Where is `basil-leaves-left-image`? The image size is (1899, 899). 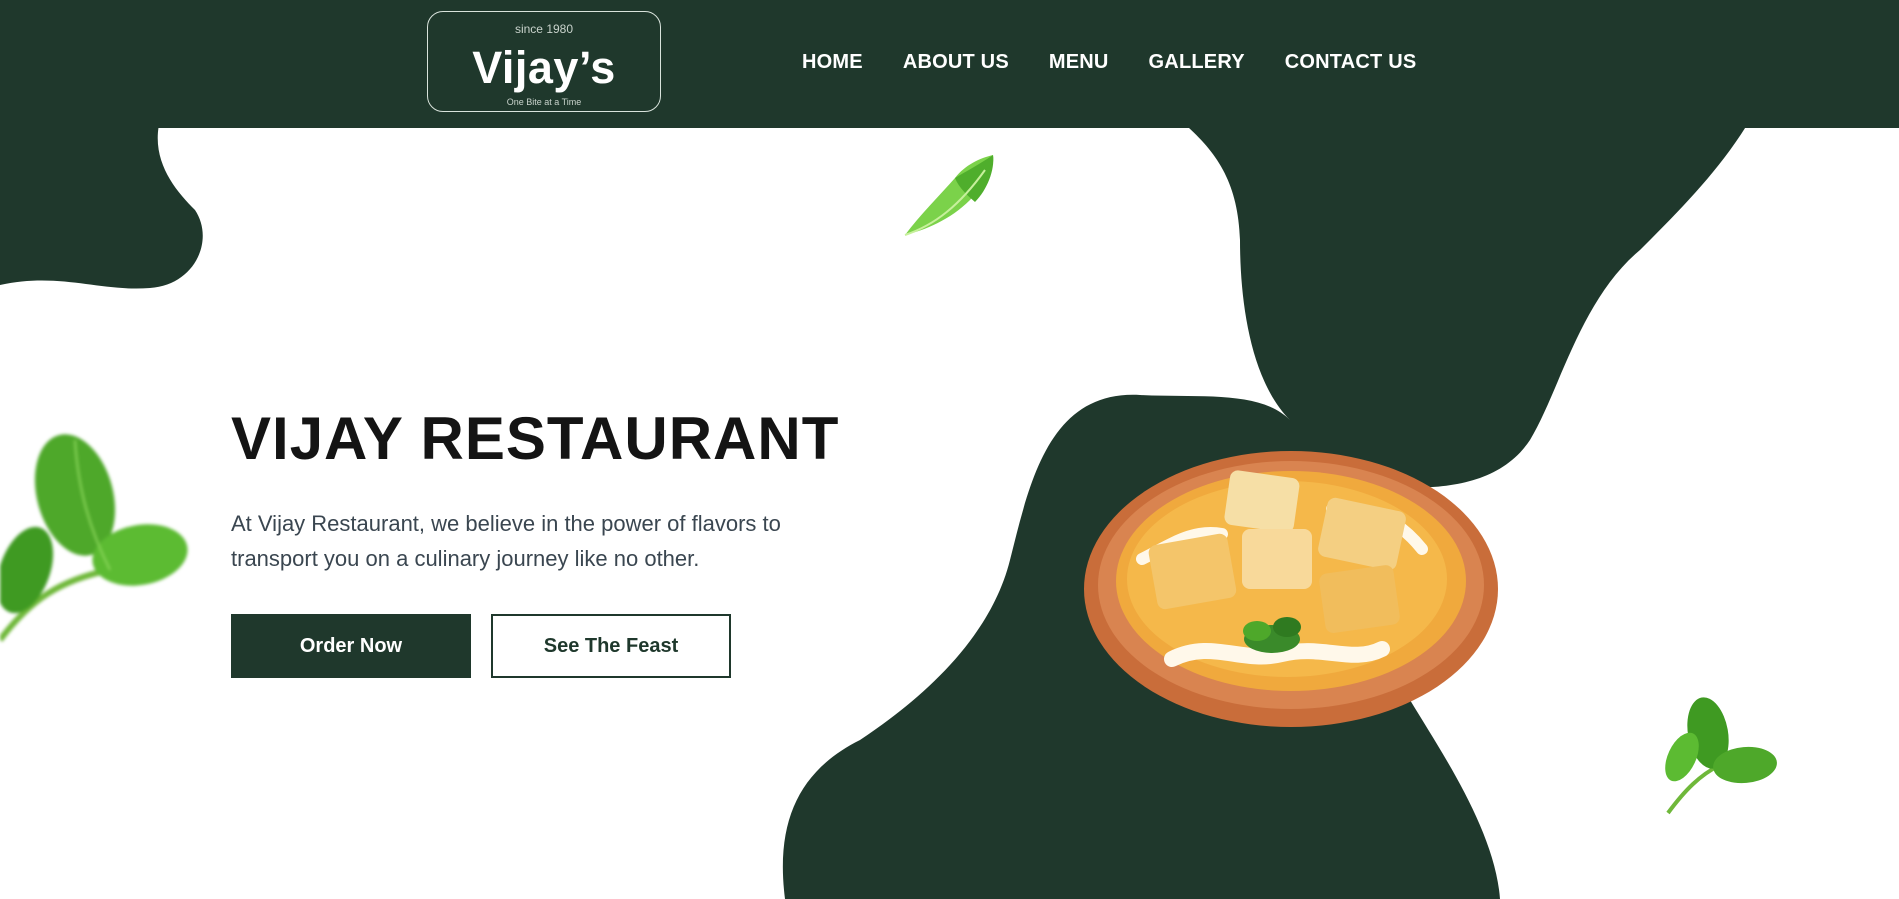 basil-leaves-left-image is located at coordinates (94, 538).